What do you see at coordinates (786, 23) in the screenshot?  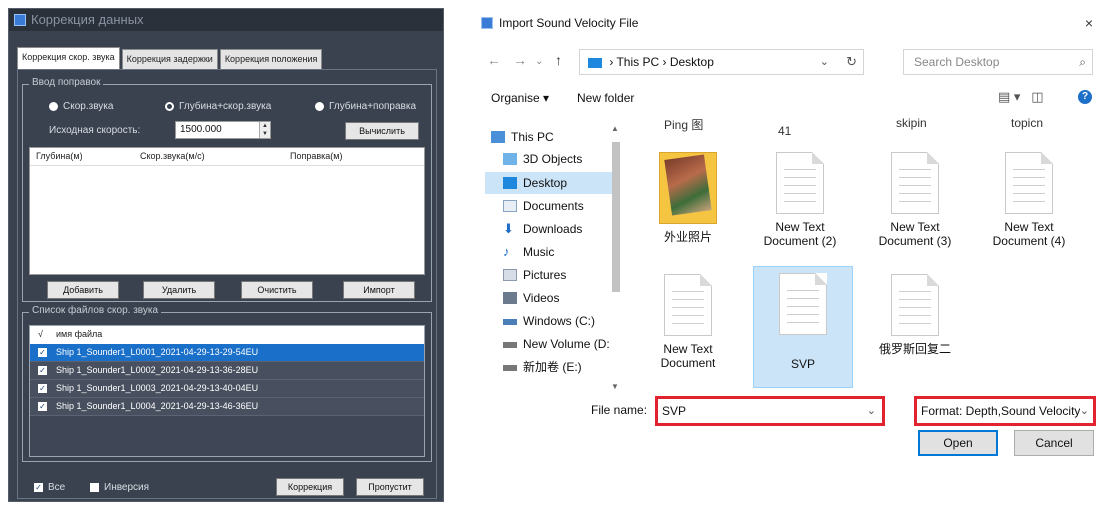 I see `dialog-titlebar: Import Sound Velocity File ×` at bounding box center [786, 23].